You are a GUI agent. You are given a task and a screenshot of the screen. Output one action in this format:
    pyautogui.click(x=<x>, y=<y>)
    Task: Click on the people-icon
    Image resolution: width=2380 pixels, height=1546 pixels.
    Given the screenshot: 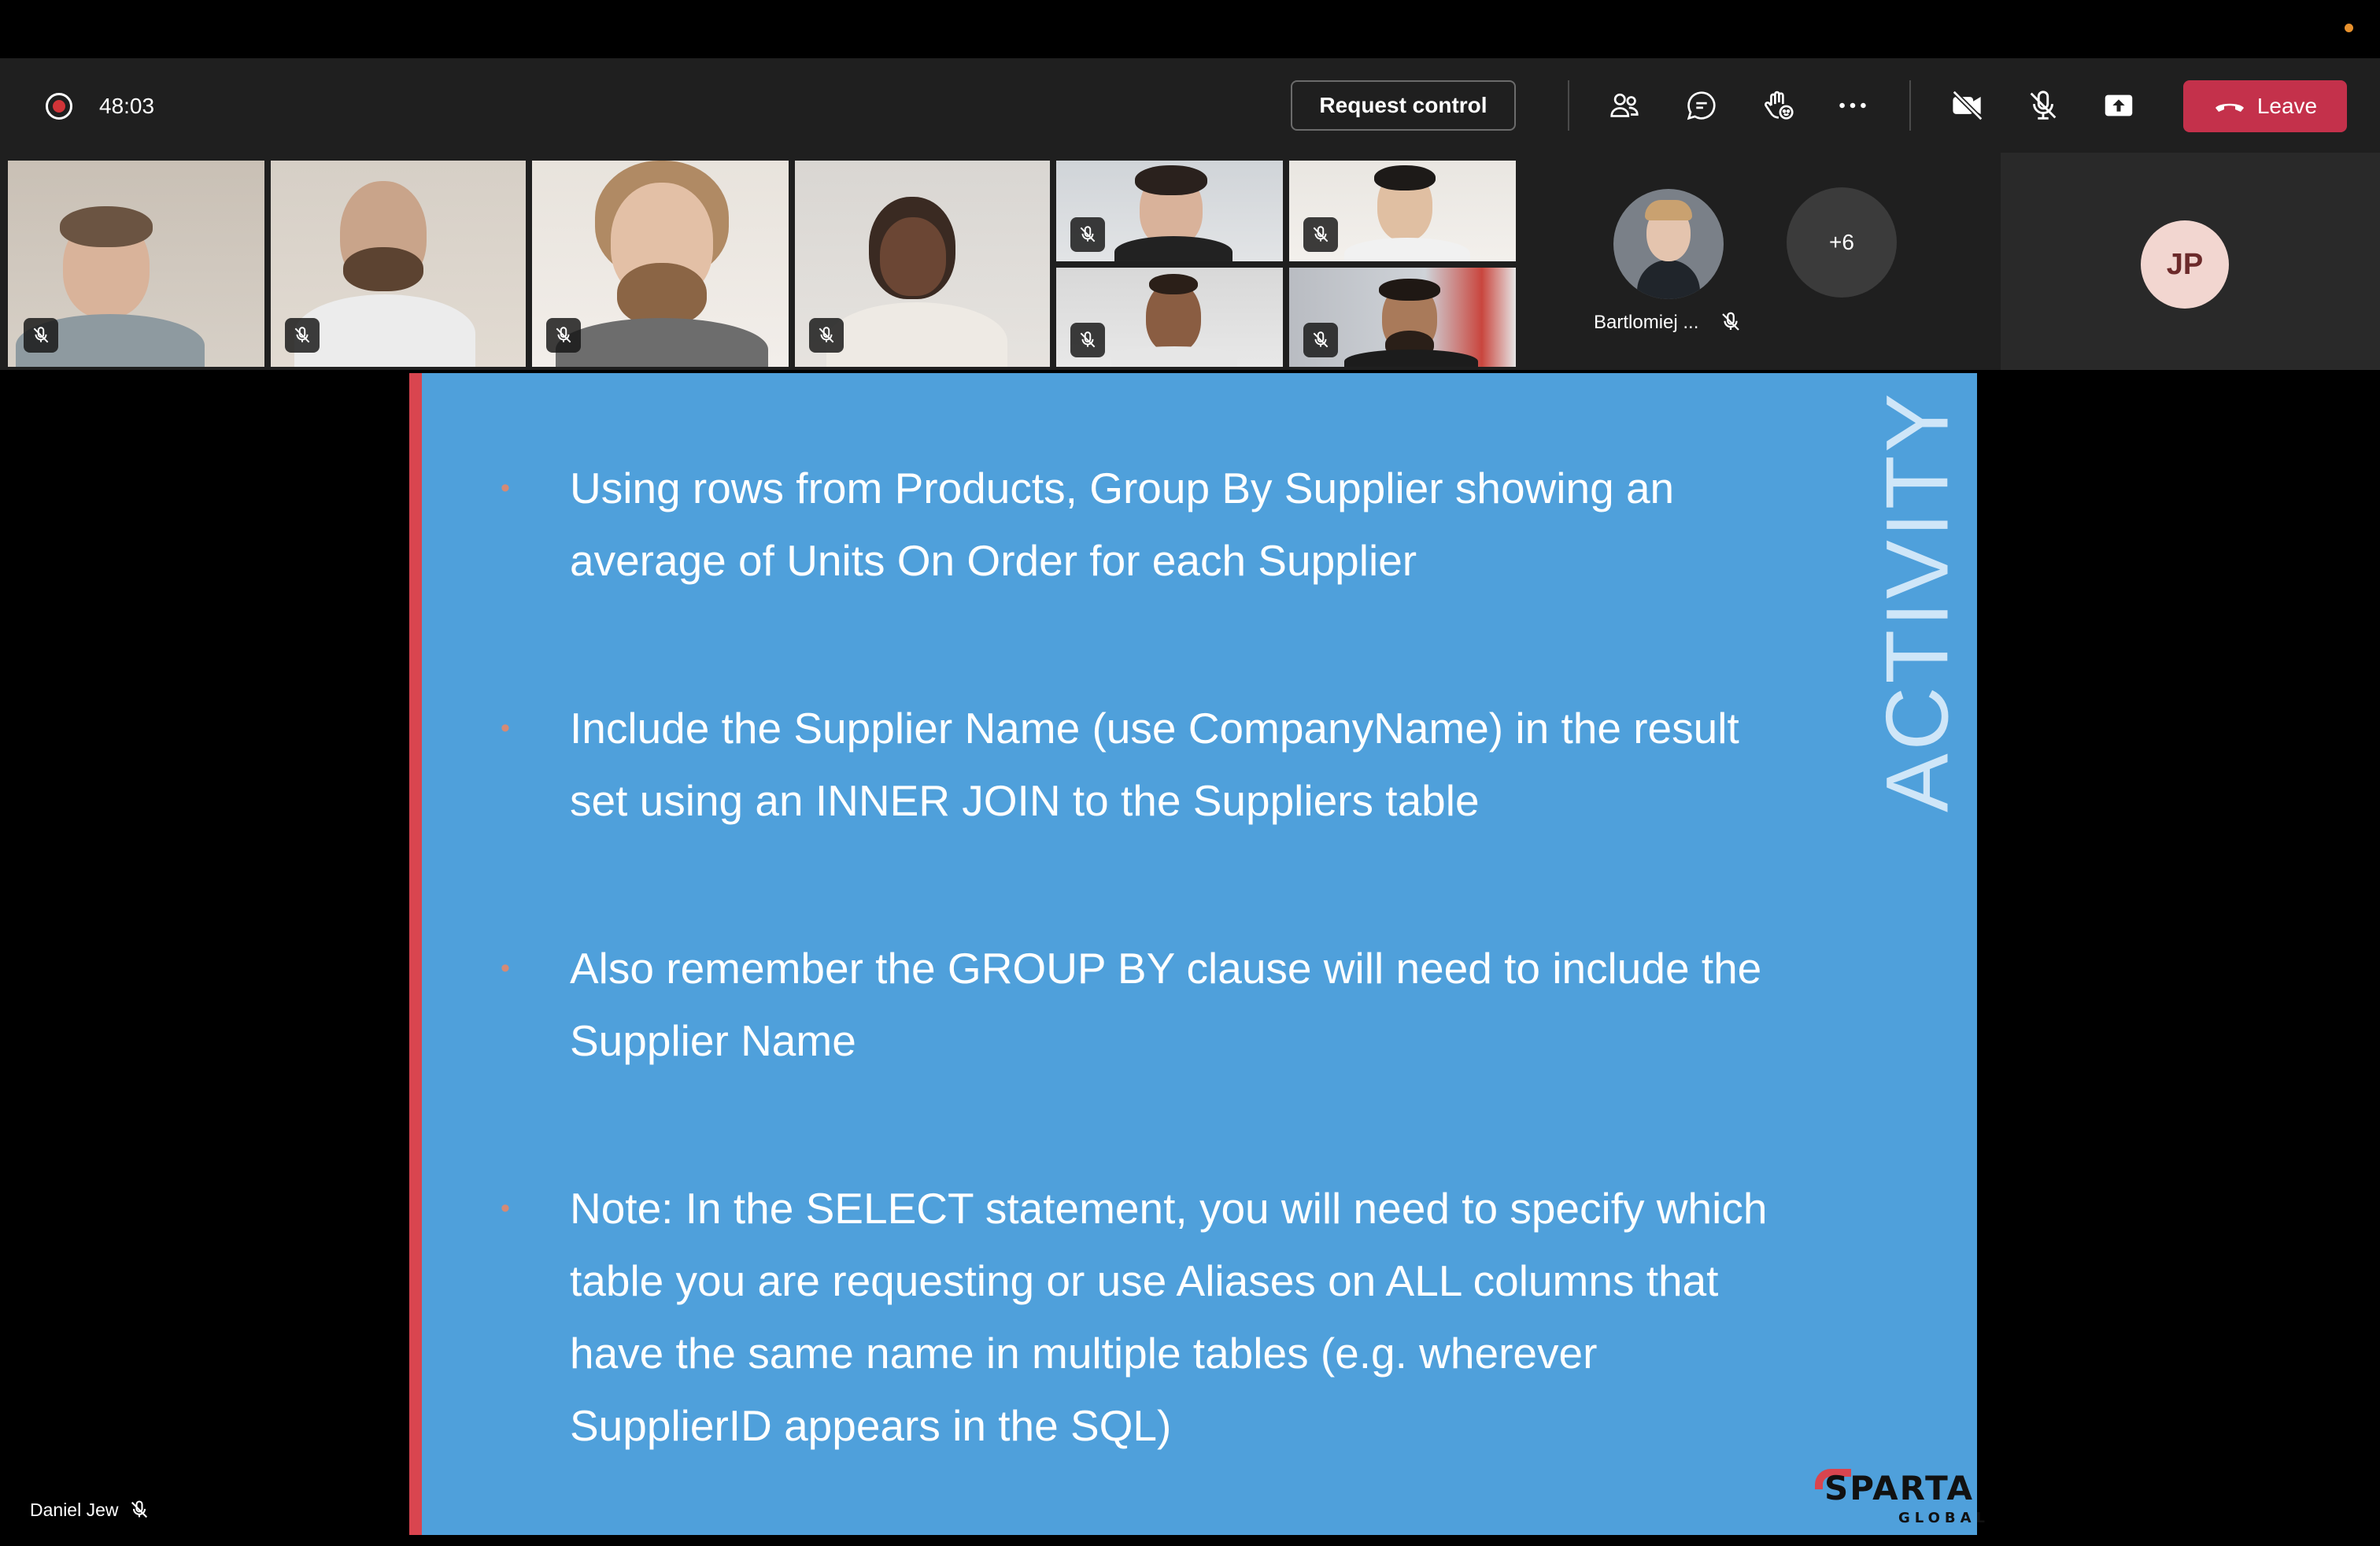 What is the action you would take?
    pyautogui.click(x=1624, y=105)
    